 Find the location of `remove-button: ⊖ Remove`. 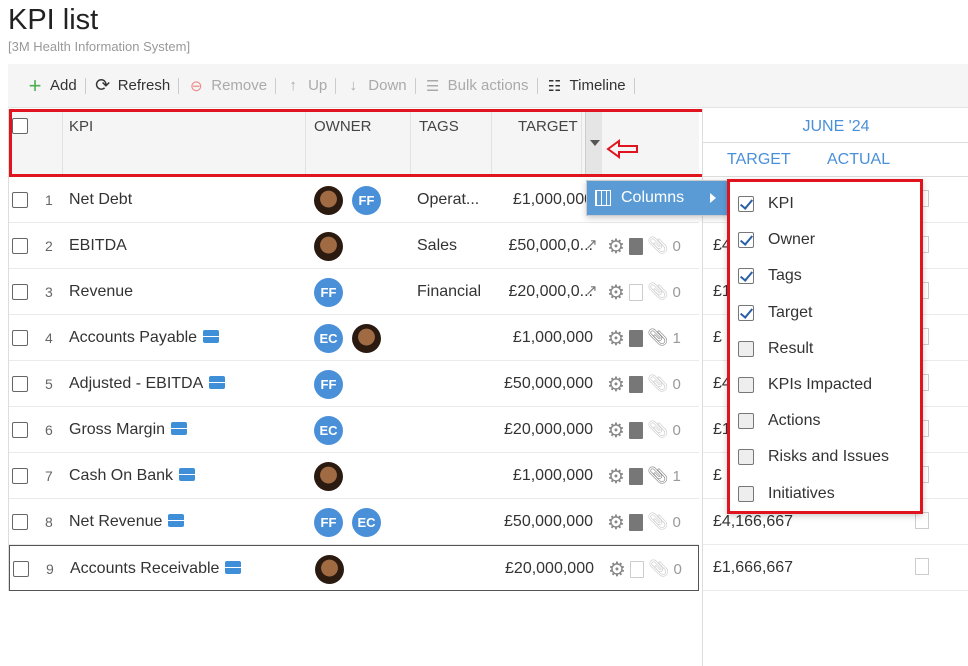

remove-button: ⊖ Remove is located at coordinates (227, 86).